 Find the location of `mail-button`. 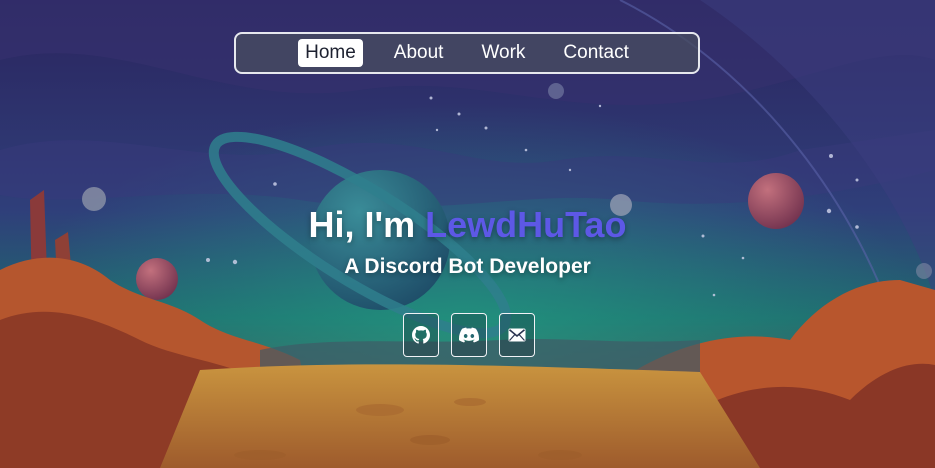

mail-button is located at coordinates (517, 335).